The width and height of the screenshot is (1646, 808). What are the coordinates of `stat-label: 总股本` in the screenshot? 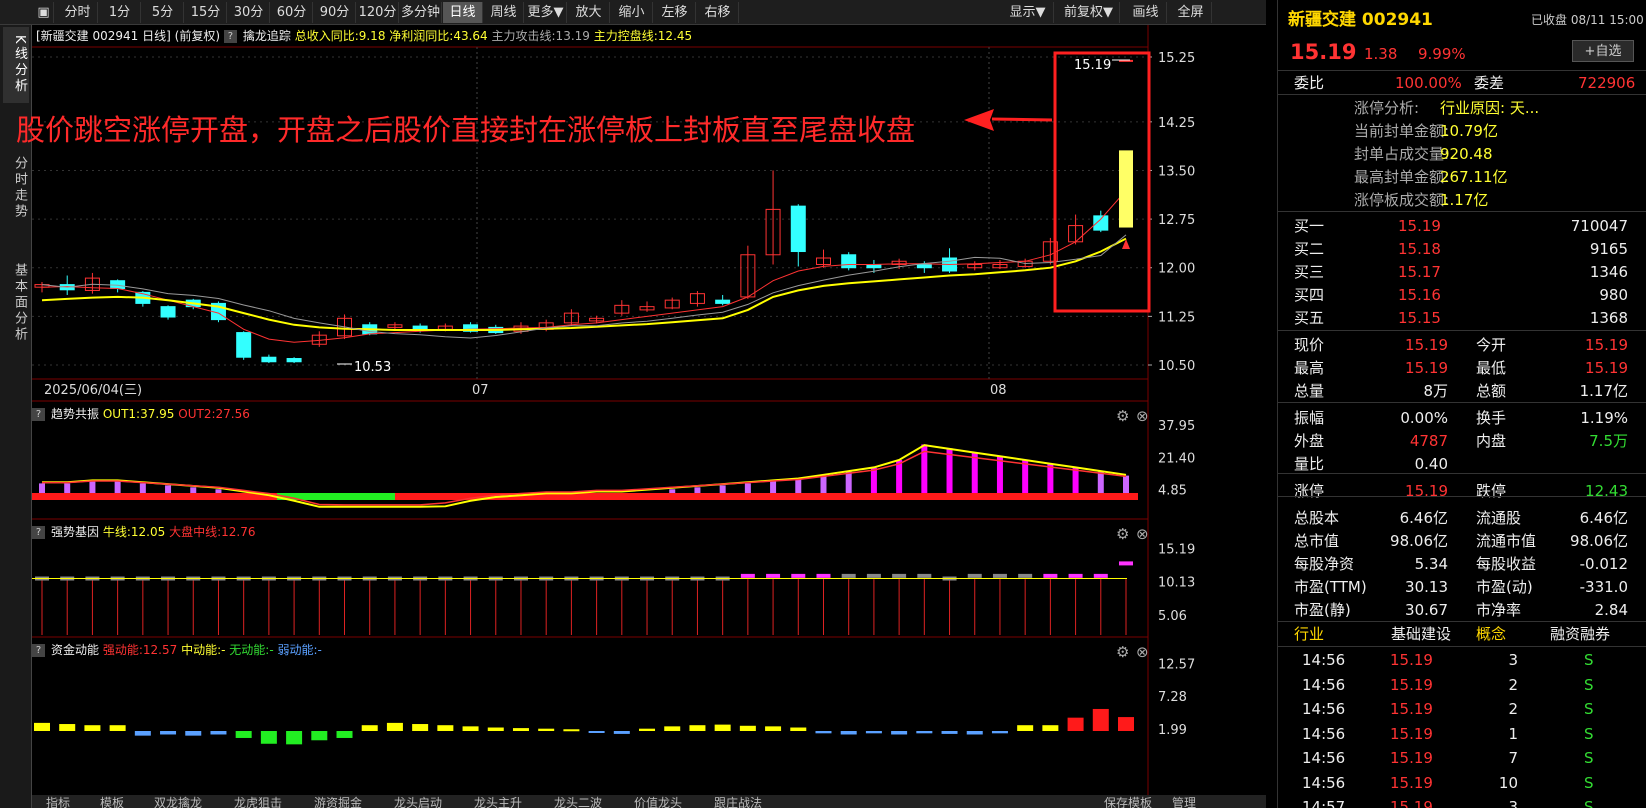 It's located at (1317, 518).